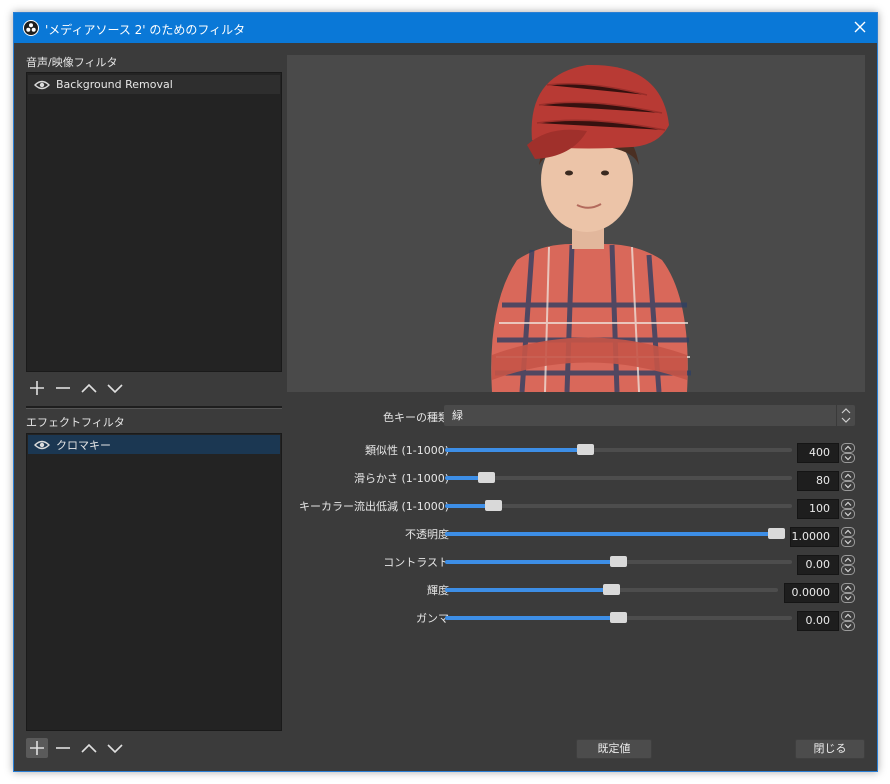 This screenshot has width=890, height=784. I want to click on value-spinbox: 0.0000, so click(811, 593).